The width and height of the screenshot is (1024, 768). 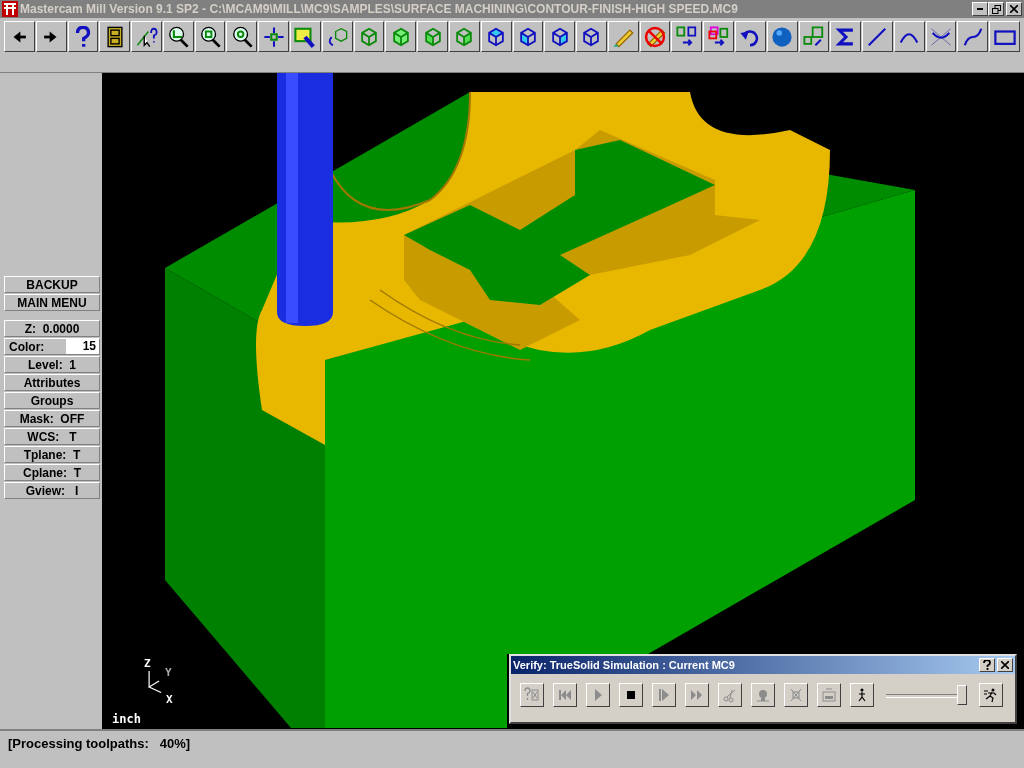 What do you see at coordinates (52, 418) in the screenshot?
I see `menu-button: Mask: OFF` at bounding box center [52, 418].